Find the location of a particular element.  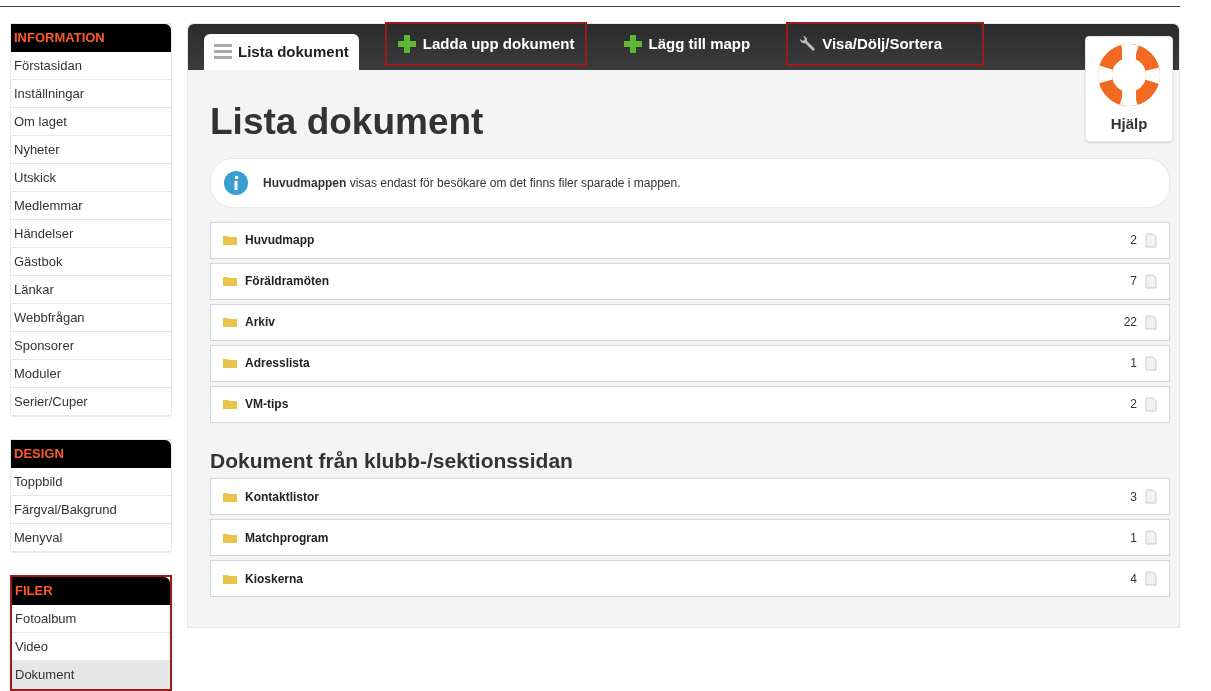

info-text: Huvudmappen visas endast för besökare om det finns filer sparade i mappen. is located at coordinates (472, 183).